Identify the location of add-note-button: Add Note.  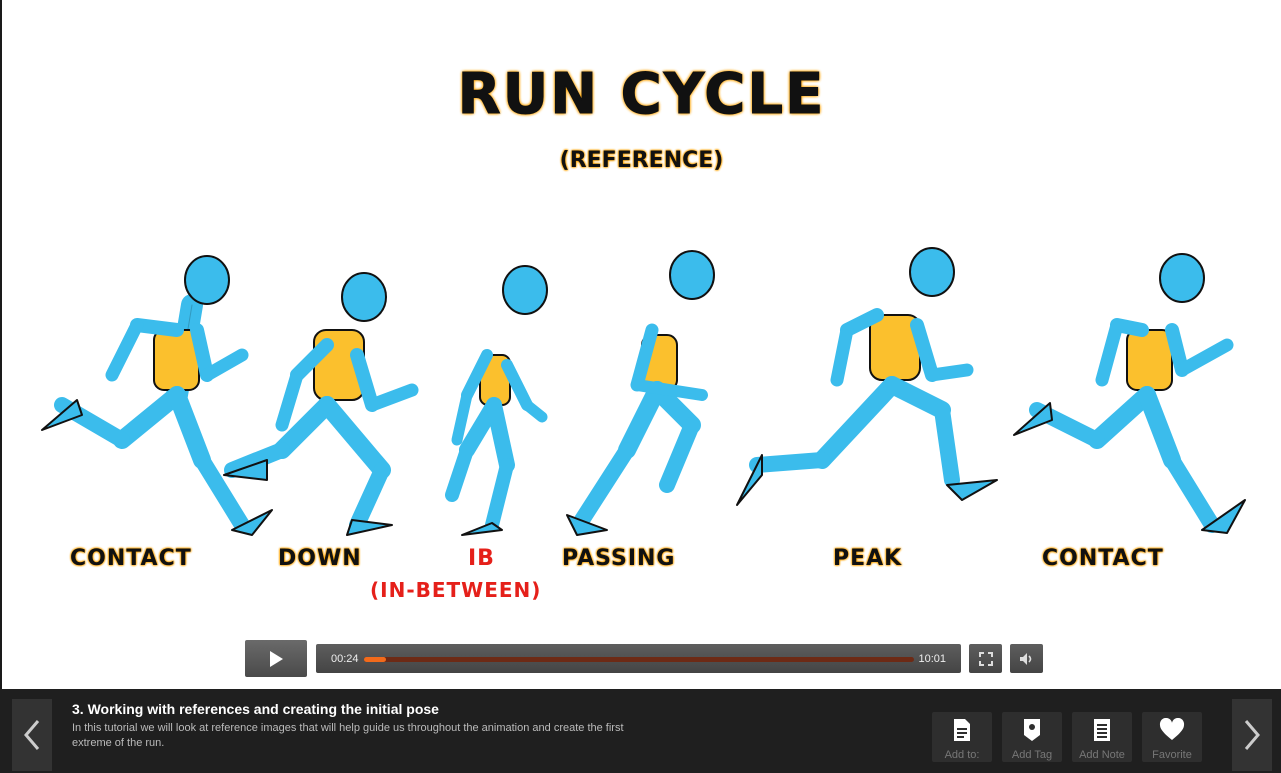
(1102, 737).